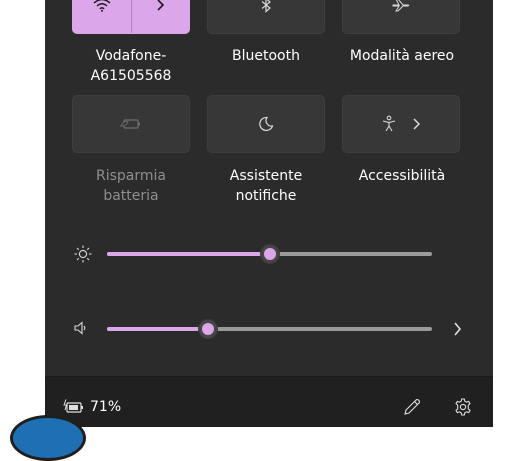  I want to click on wifi-expand-button, so click(161, 16).